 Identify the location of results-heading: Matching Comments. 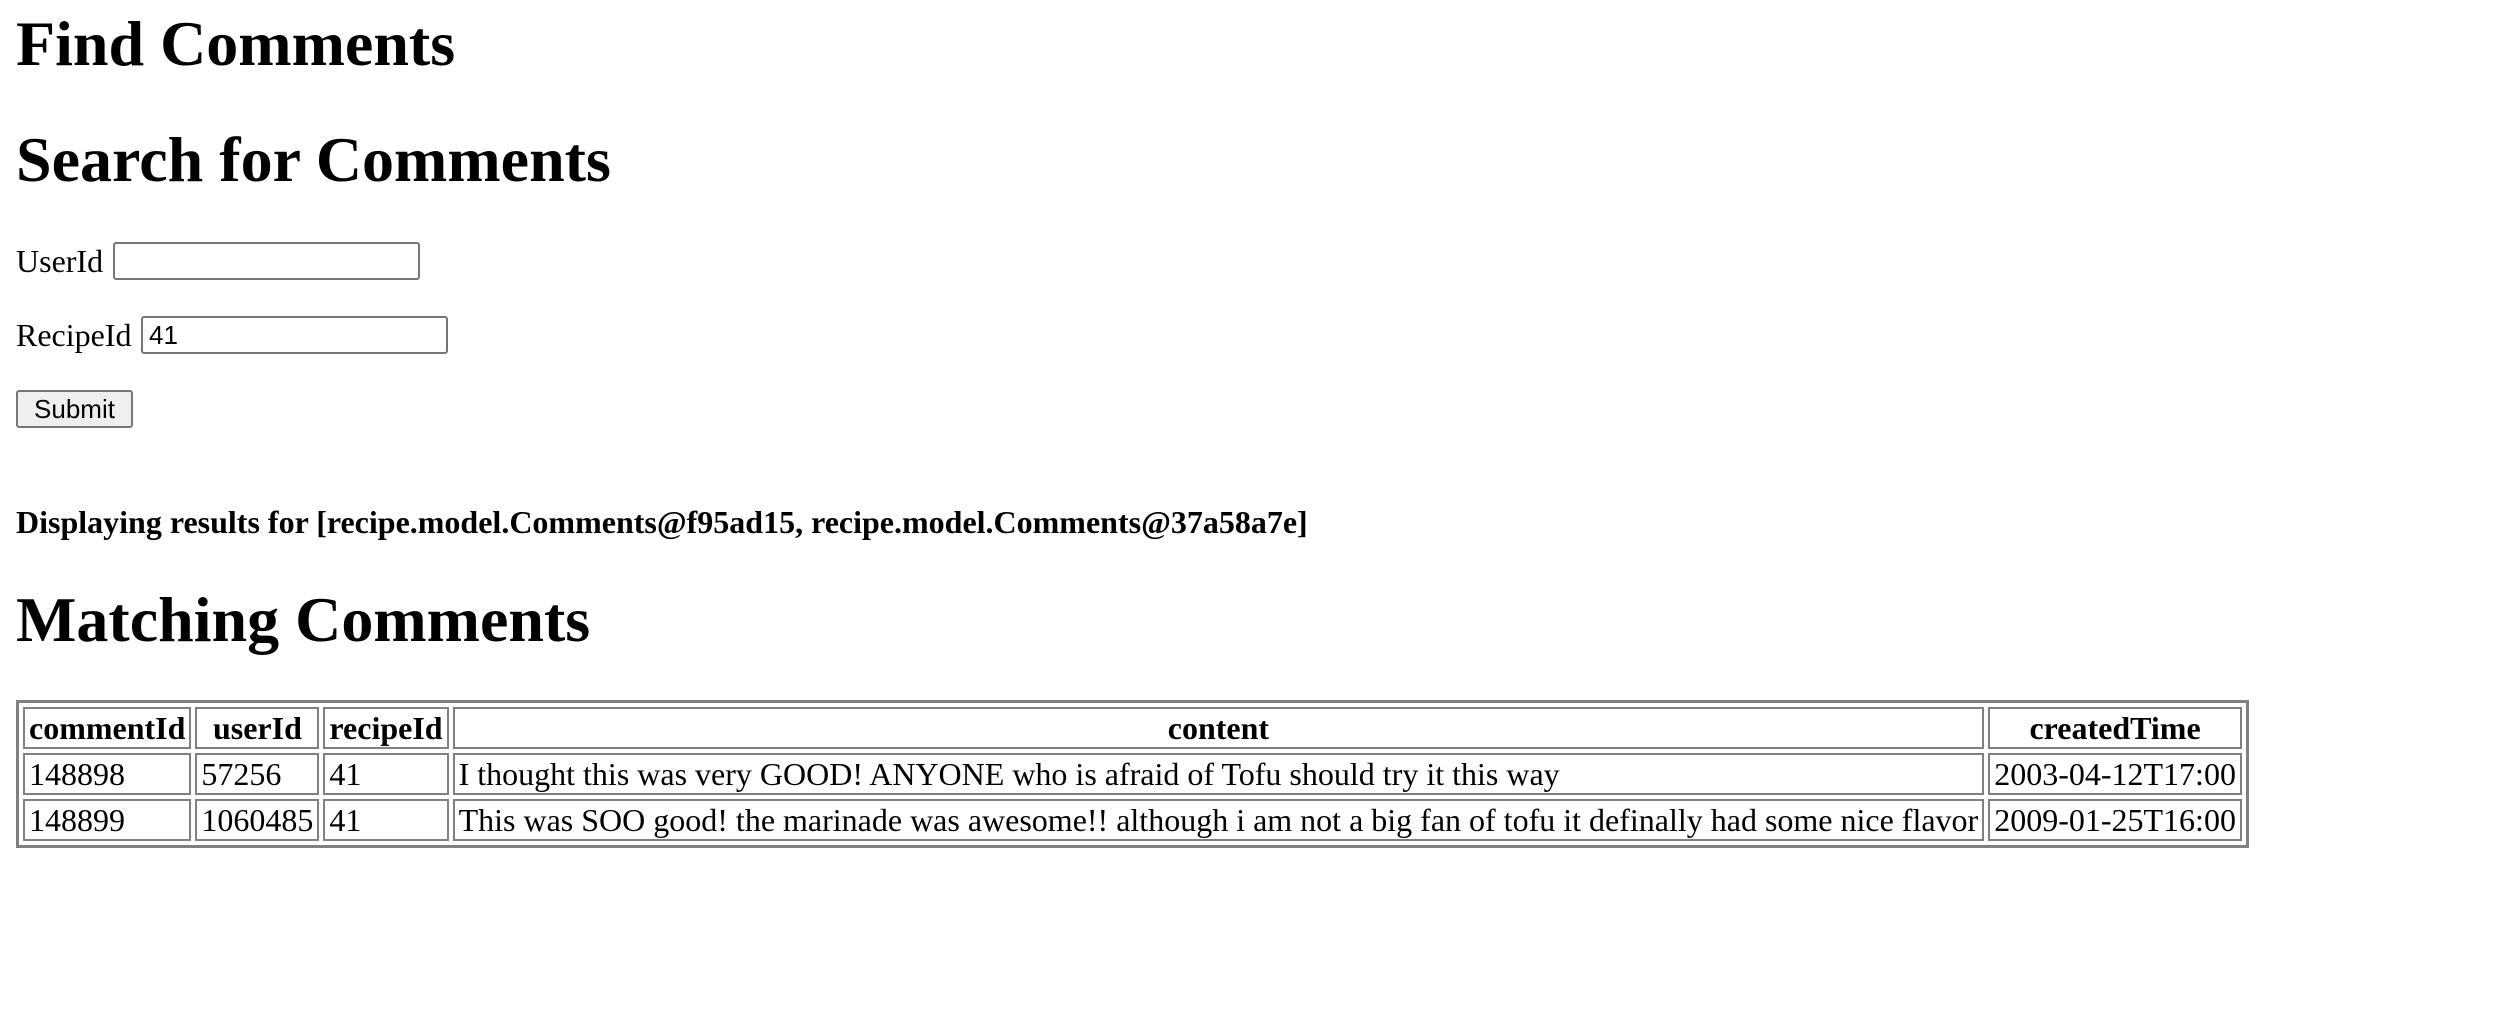
(303, 619).